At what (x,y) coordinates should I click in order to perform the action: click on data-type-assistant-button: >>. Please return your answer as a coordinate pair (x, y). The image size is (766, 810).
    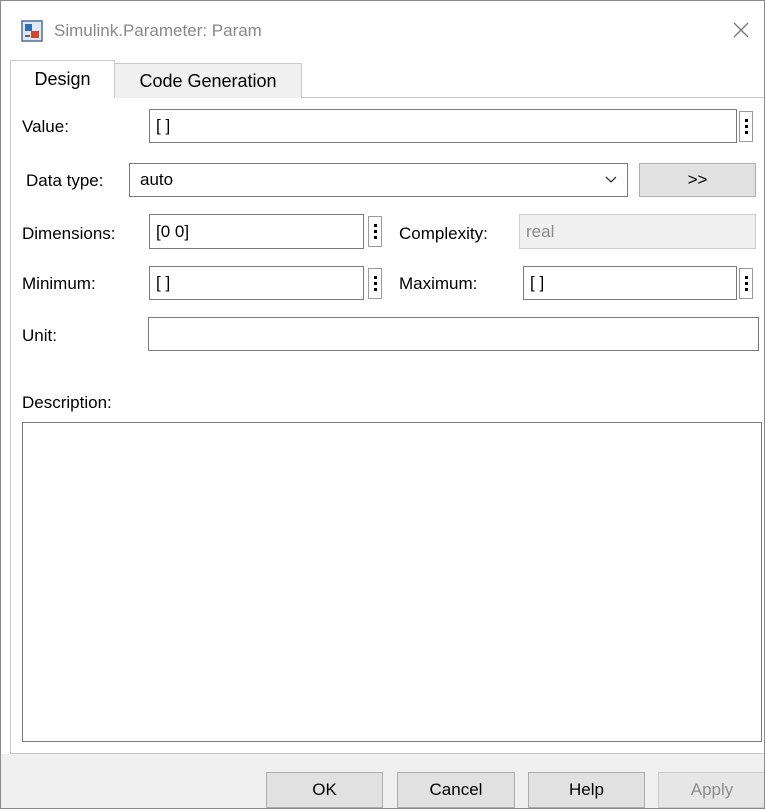
    Looking at the image, I should click on (697, 180).